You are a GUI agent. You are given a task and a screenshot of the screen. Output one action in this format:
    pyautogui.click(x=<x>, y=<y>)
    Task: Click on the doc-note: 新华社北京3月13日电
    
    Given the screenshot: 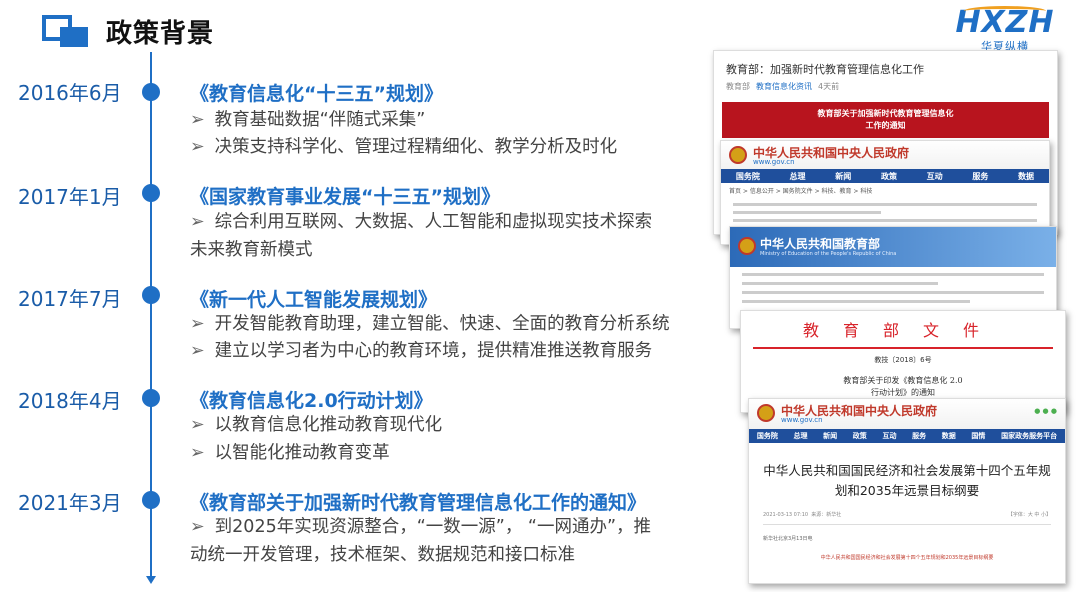 What is the action you would take?
    pyautogui.click(x=788, y=539)
    